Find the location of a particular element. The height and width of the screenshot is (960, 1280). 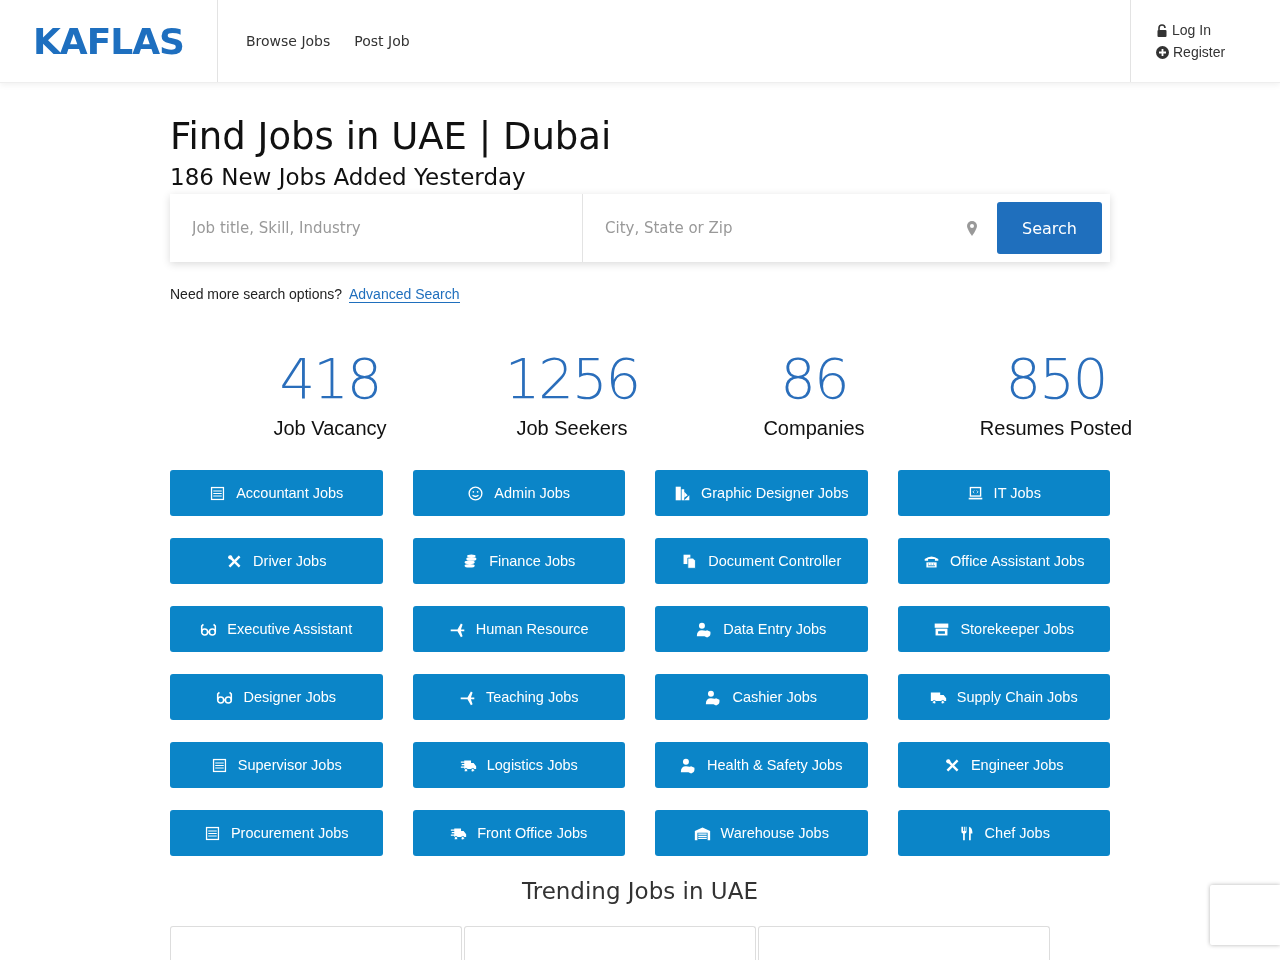

section-title: Trending Jobs in UAE is located at coordinates (640, 891).